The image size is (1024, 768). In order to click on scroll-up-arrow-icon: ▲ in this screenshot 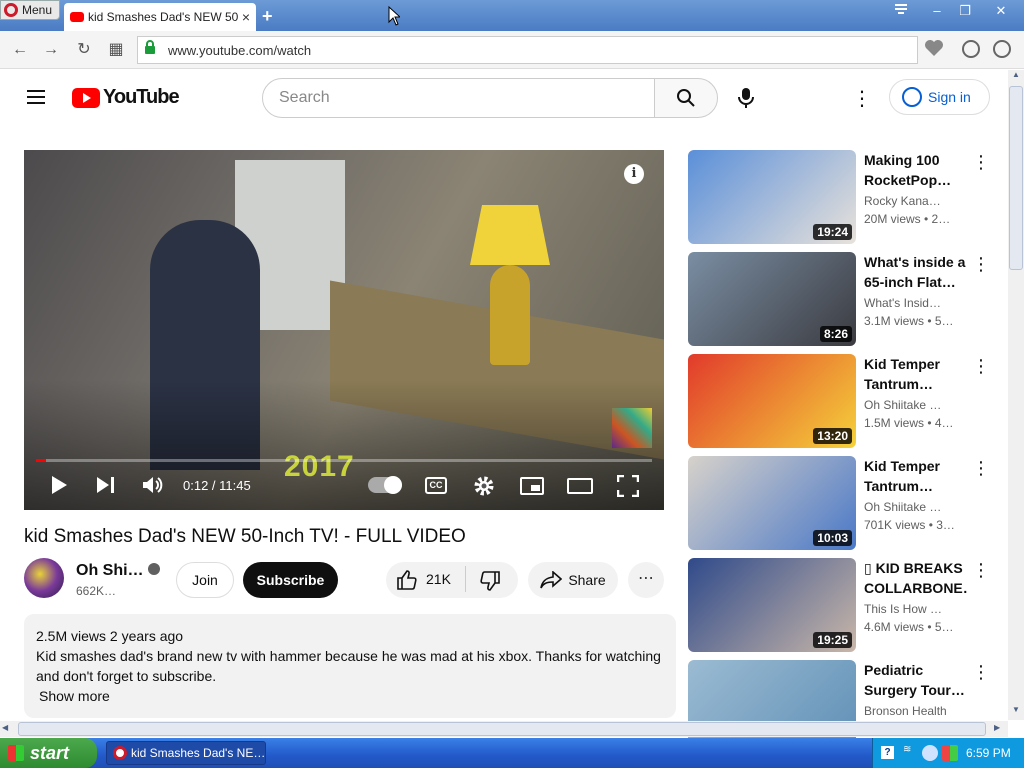, I will do `click(1016, 77)`.